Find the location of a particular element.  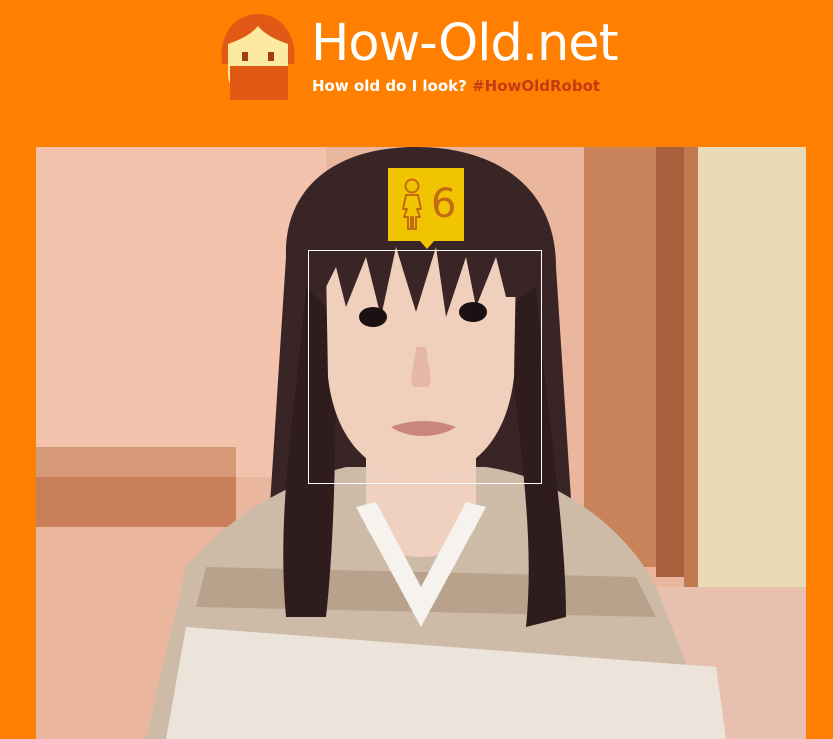

age-value: 6 is located at coordinates (444, 204).